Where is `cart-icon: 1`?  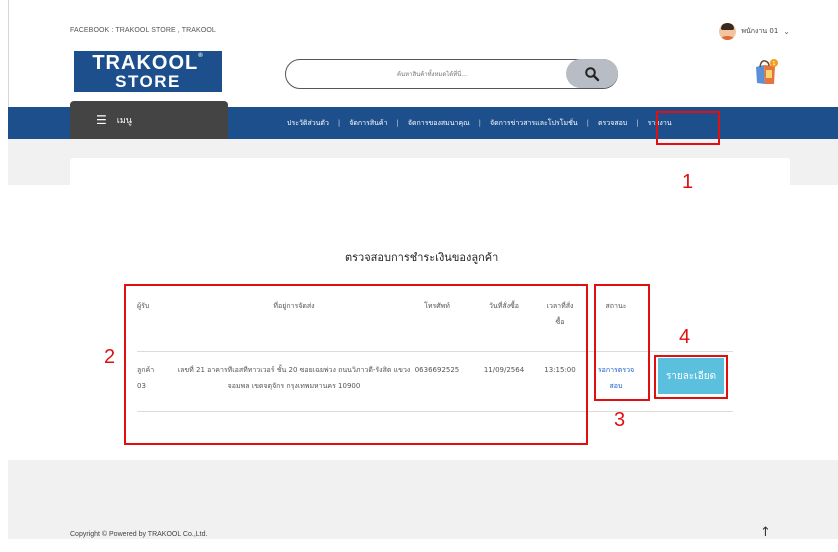
cart-icon: 1 is located at coordinates (767, 71).